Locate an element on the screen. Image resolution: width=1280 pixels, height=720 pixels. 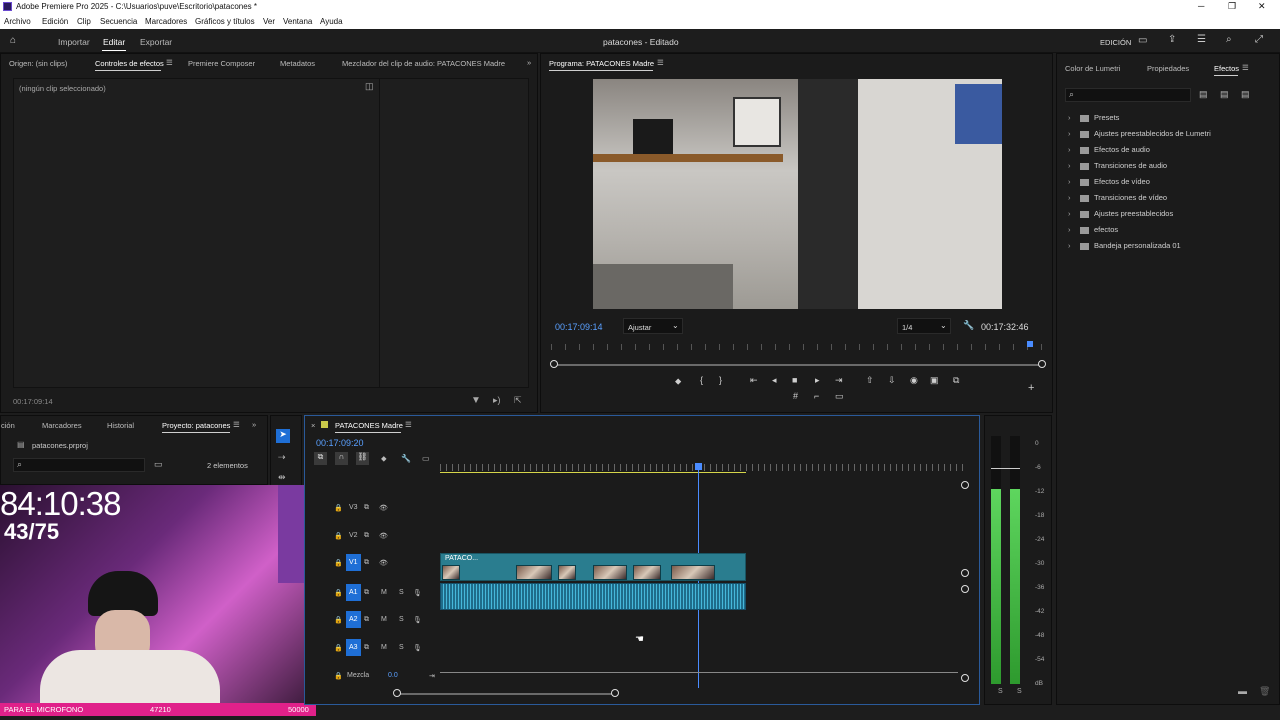
track-label-a3: A3 is located at coordinates (353, 647).